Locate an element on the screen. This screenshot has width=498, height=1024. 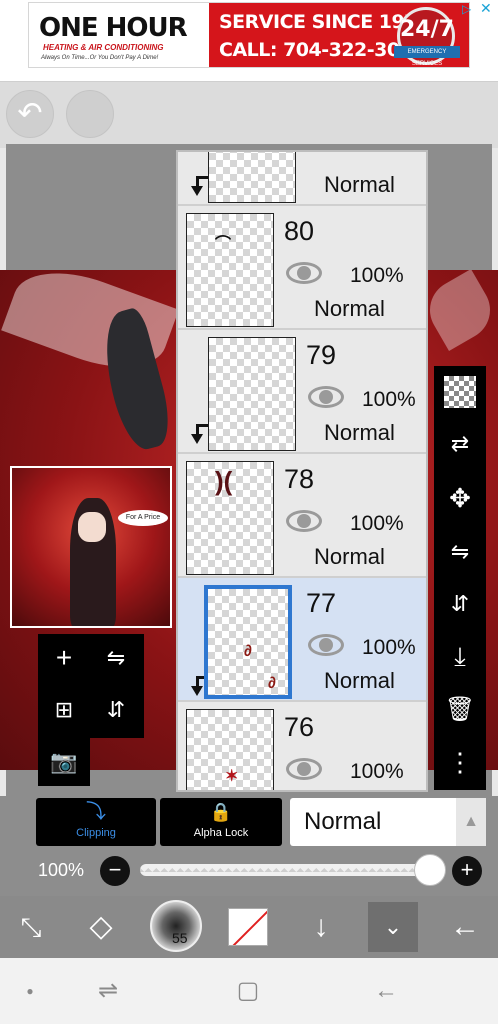
layer-tool-panel-bottom: 📷 is located at coordinates (64, 762).